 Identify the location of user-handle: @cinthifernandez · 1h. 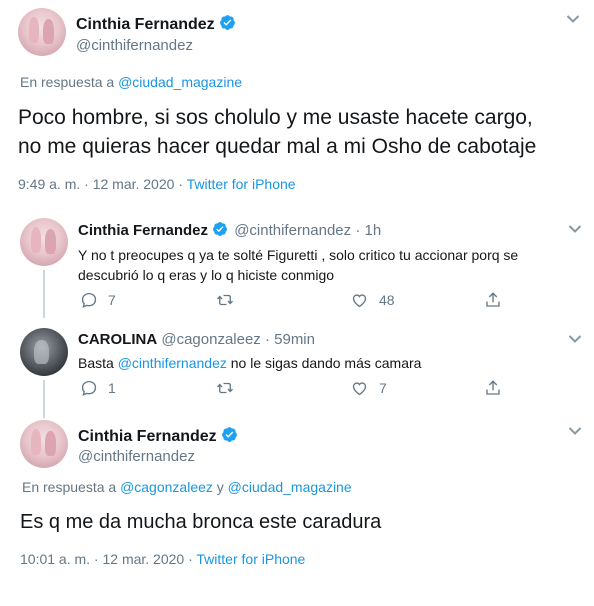
(307, 230).